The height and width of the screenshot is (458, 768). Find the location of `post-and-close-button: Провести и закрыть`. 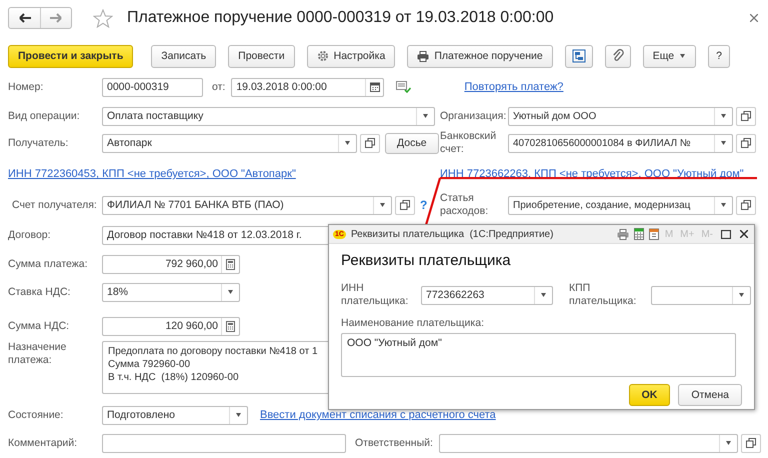

post-and-close-button: Провести и закрыть is located at coordinates (71, 56).